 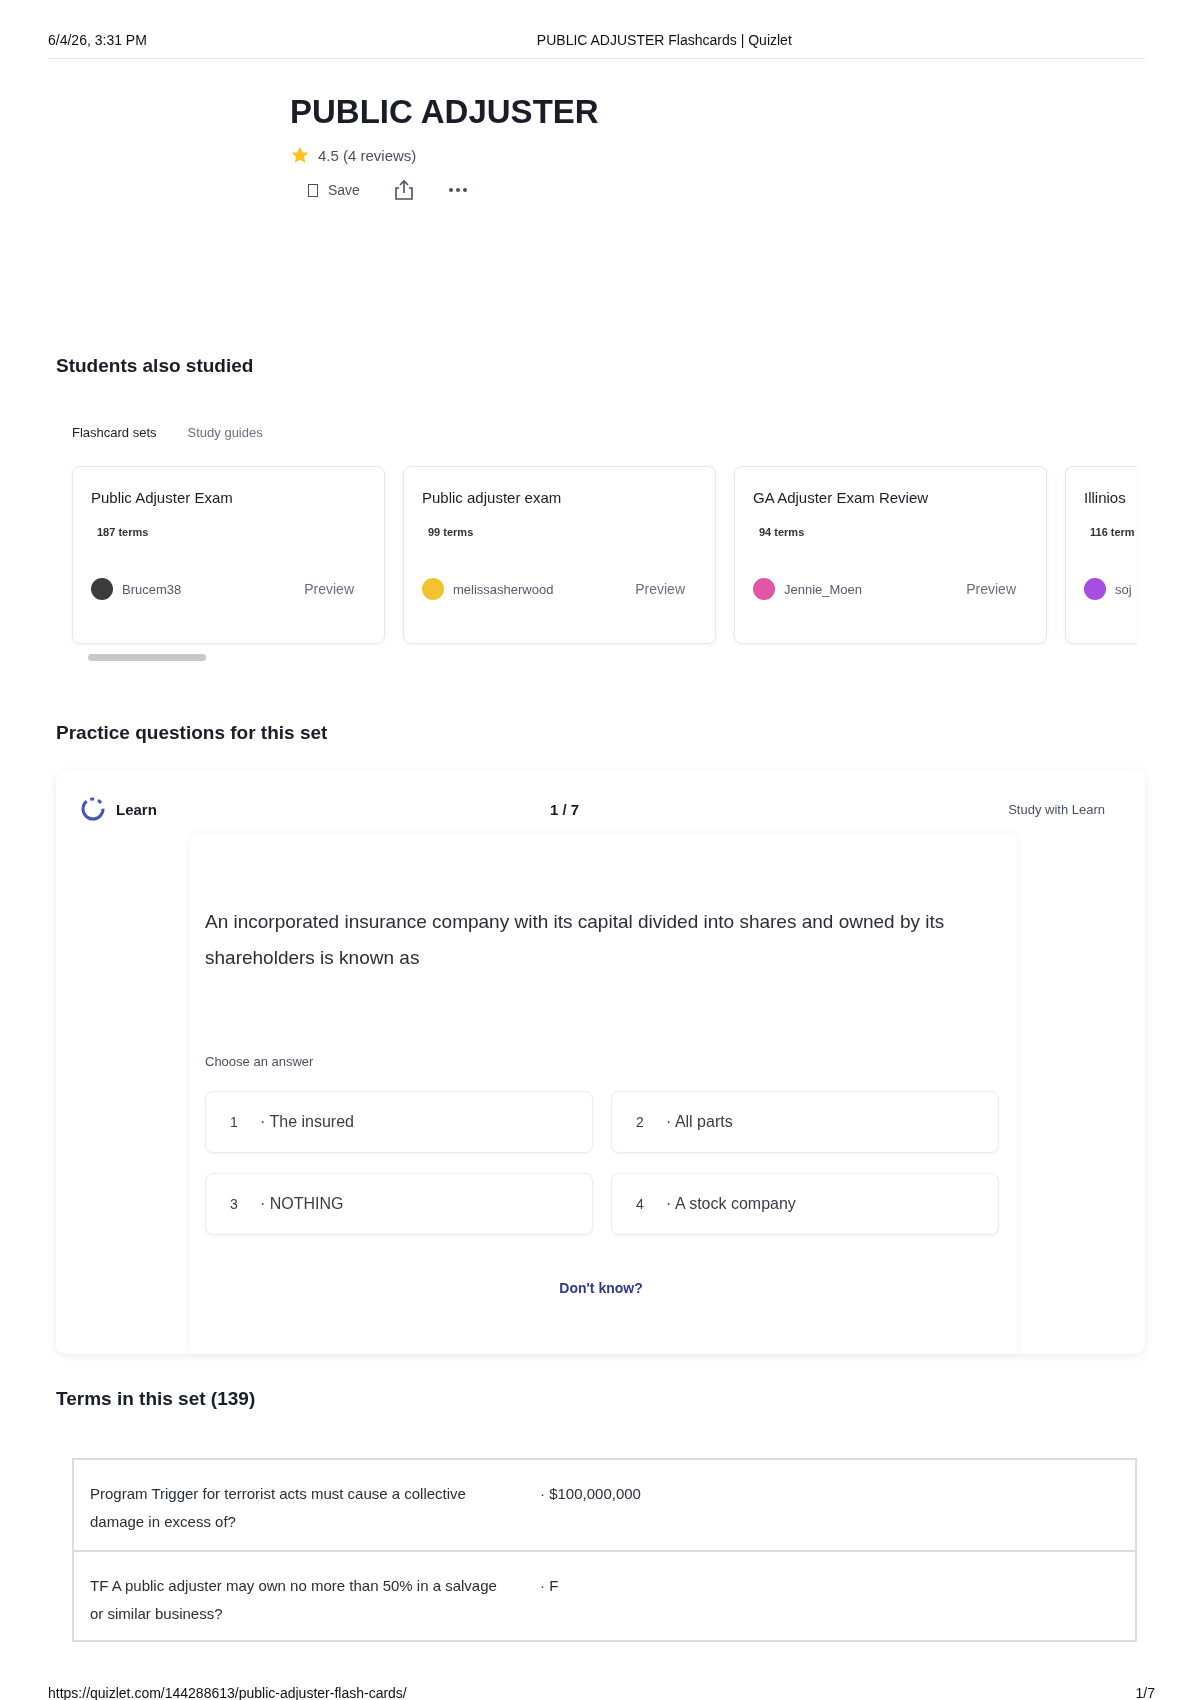 What do you see at coordinates (123, 532) in the screenshot?
I see `term-count: 187 terms` at bounding box center [123, 532].